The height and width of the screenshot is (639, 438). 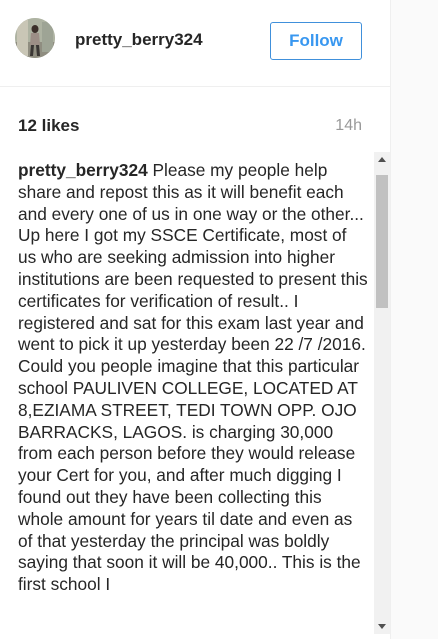 What do you see at coordinates (195, 86) in the screenshot?
I see `header-divider` at bounding box center [195, 86].